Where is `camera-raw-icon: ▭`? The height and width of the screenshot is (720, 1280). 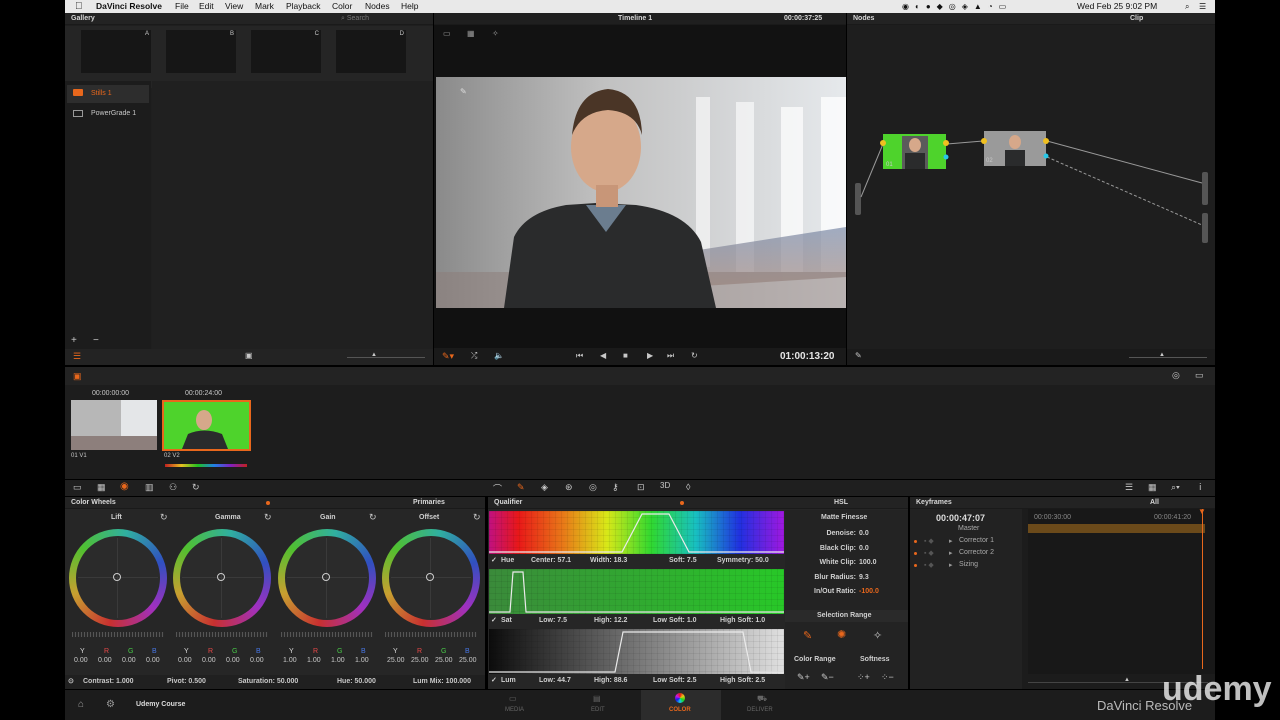
camera-raw-icon: ▭ is located at coordinates (77, 487).